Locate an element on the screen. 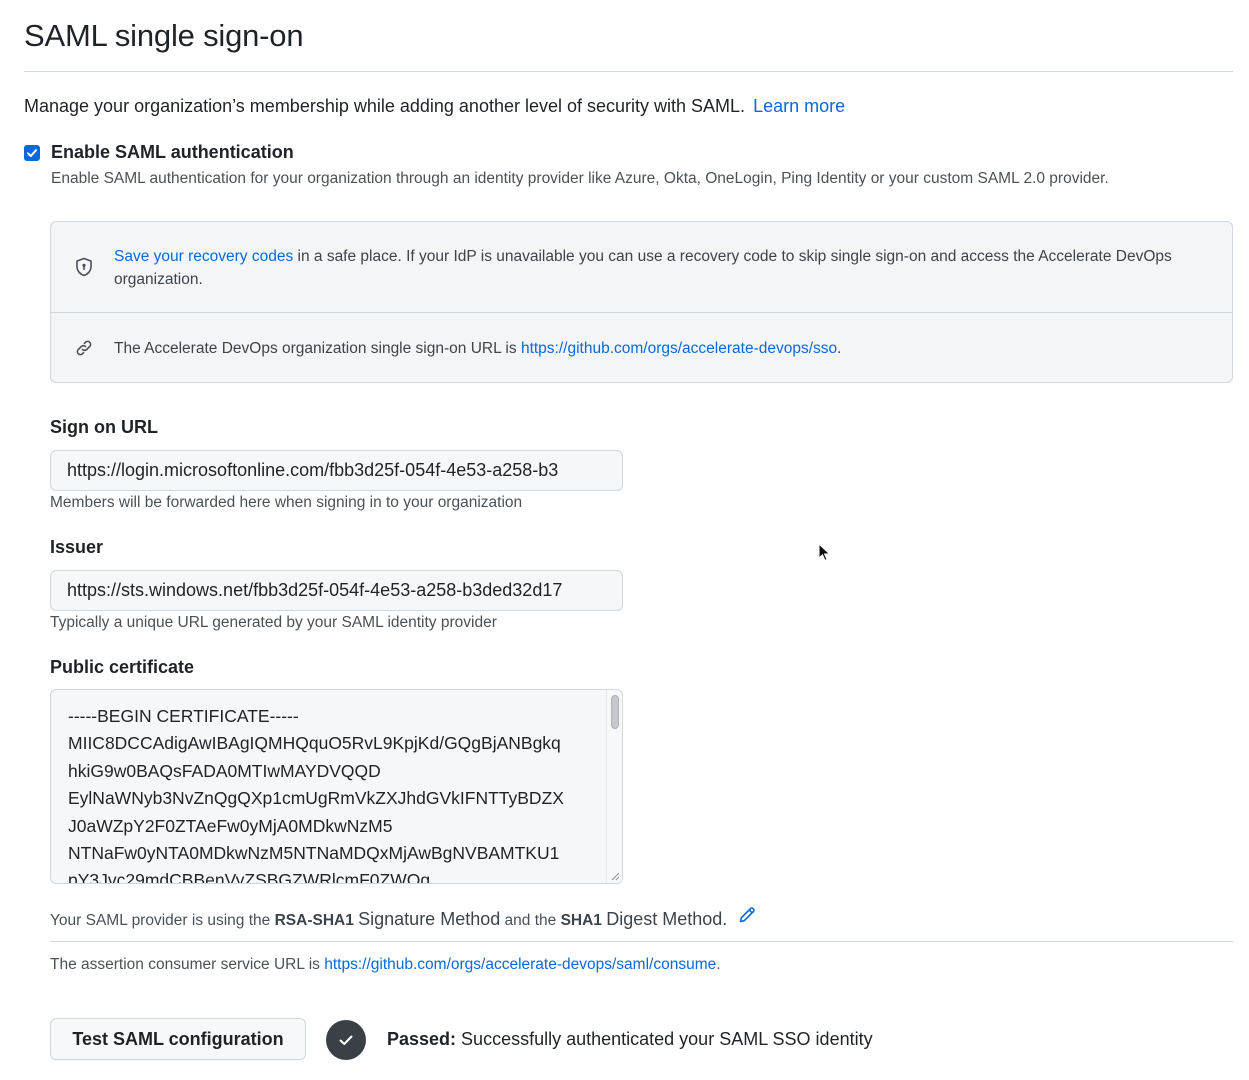 The image size is (1249, 1080). acs-url-prefix: The assertion consumer service URL is is located at coordinates (185, 964).